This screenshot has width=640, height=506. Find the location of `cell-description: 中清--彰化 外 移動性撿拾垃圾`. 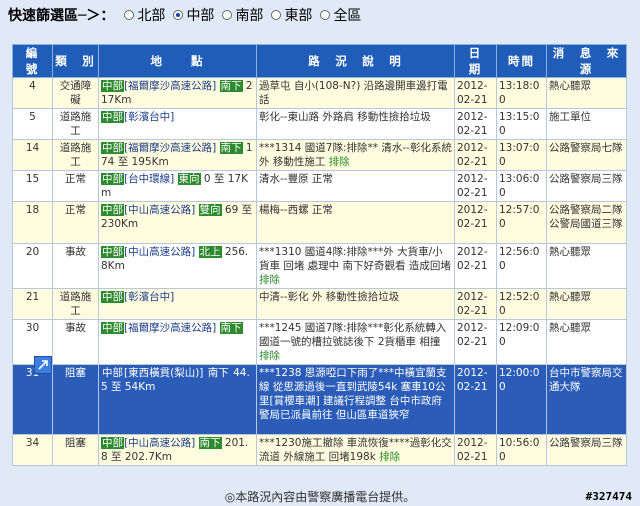

cell-description: 中清--彰化 外 移動性撿拾垃圾 is located at coordinates (355, 304).